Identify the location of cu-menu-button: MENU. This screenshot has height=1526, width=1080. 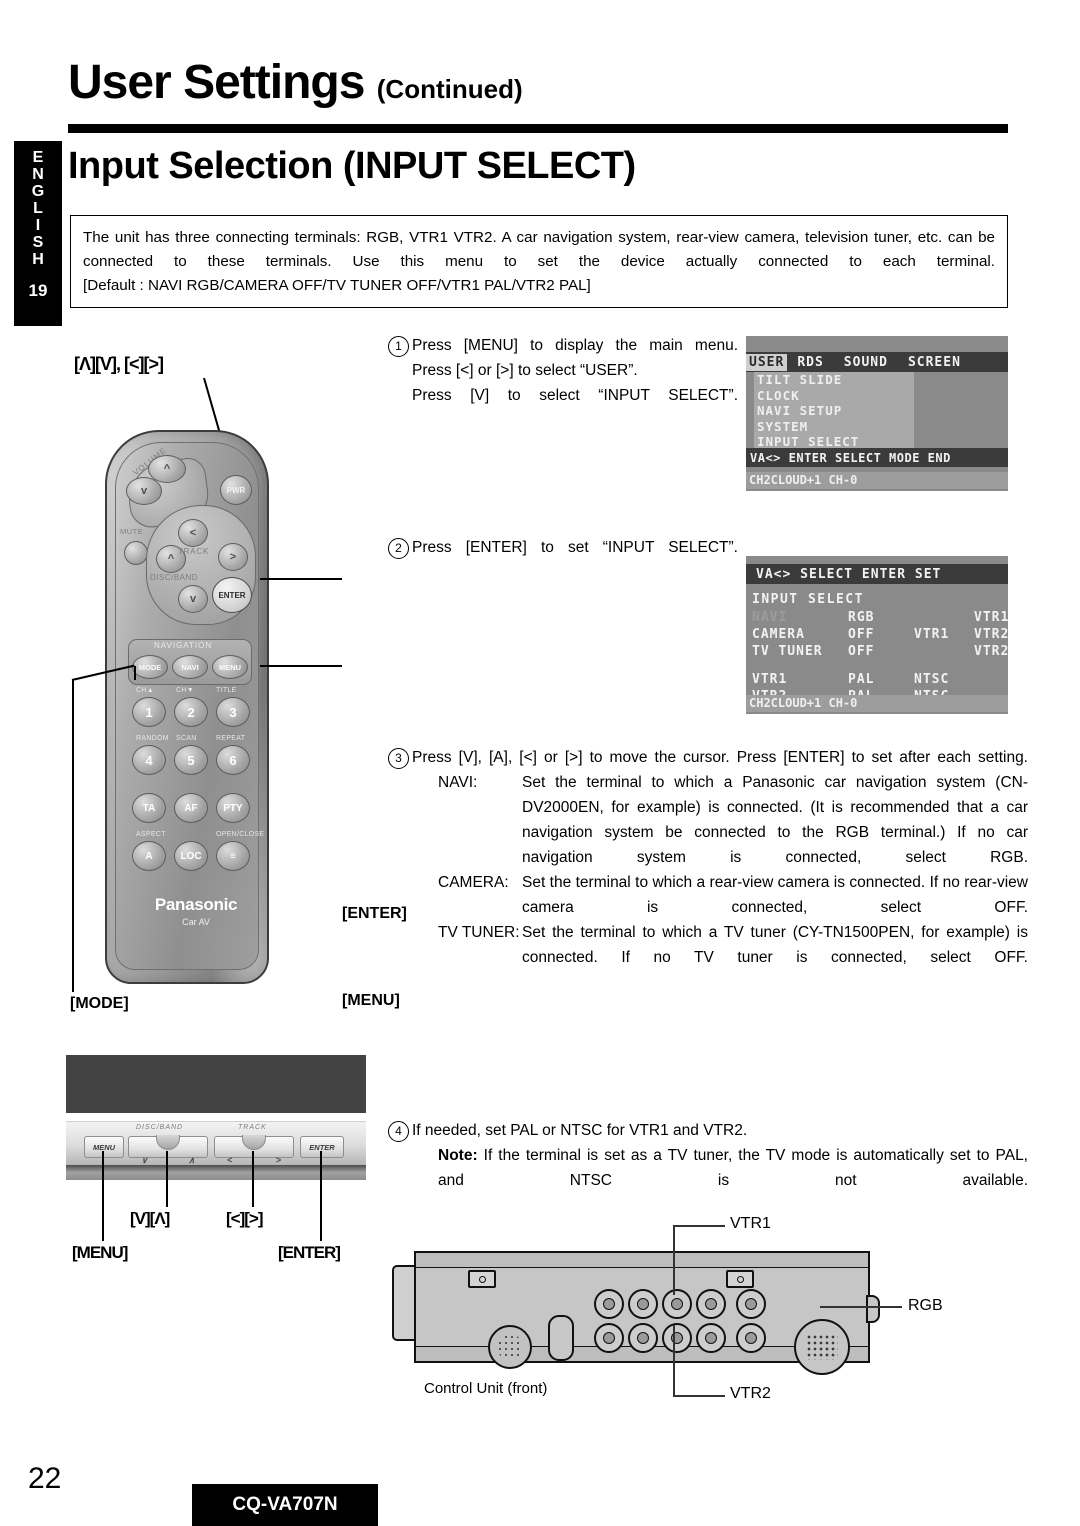
(104, 1147).